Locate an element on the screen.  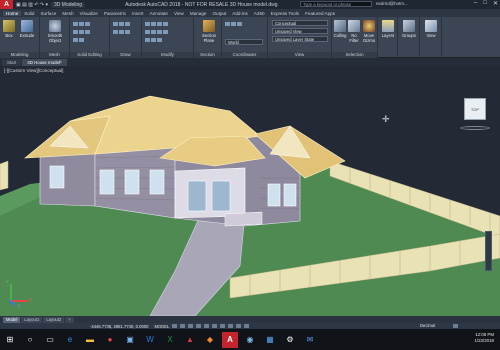
ribbon-tab-solid: Solid is located at coordinates (29, 13).